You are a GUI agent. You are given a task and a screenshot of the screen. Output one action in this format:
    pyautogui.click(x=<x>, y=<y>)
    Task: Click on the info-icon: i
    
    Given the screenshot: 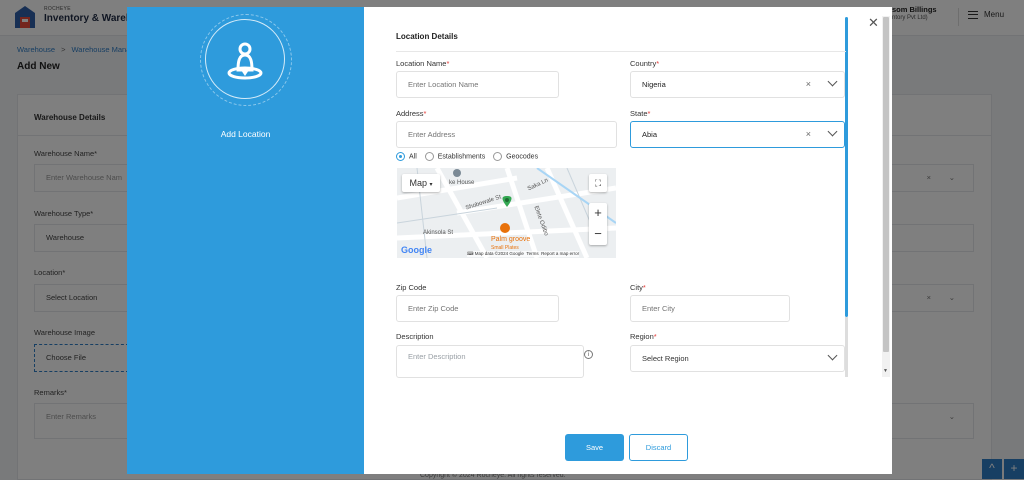 What is the action you would take?
    pyautogui.click(x=588, y=354)
    